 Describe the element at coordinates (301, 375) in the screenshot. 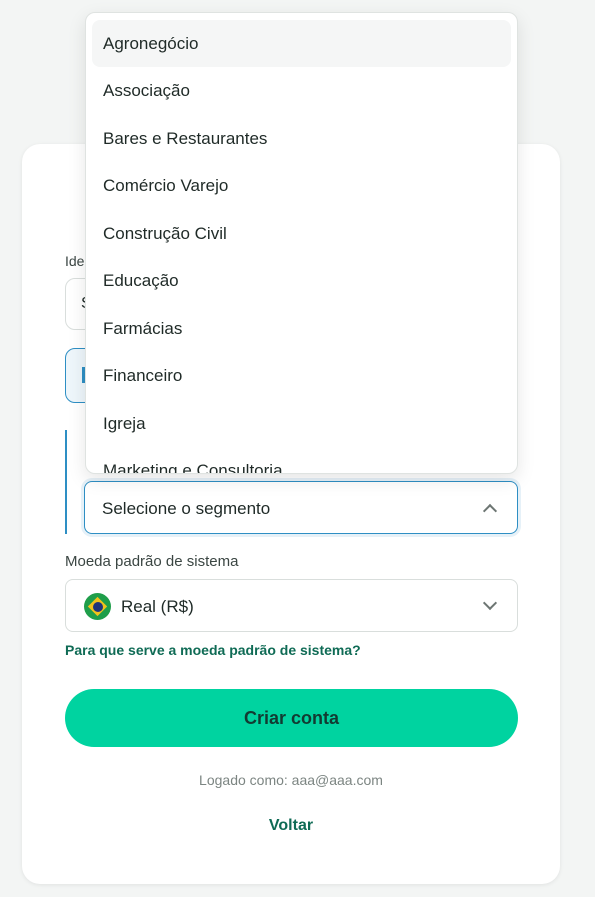

I see `option-financeiro: Financeiro` at that location.